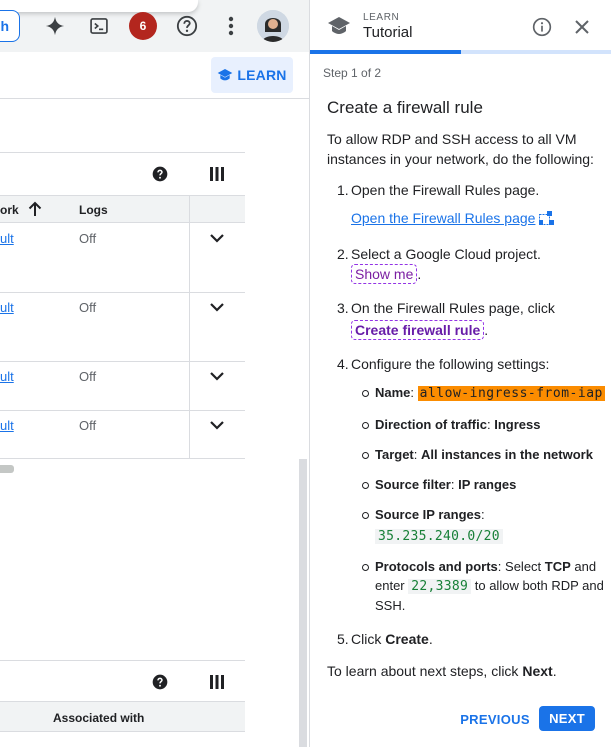 The height and width of the screenshot is (747, 611). Describe the element at coordinates (537, 671) in the screenshot. I see `footer-bold: Next` at that location.